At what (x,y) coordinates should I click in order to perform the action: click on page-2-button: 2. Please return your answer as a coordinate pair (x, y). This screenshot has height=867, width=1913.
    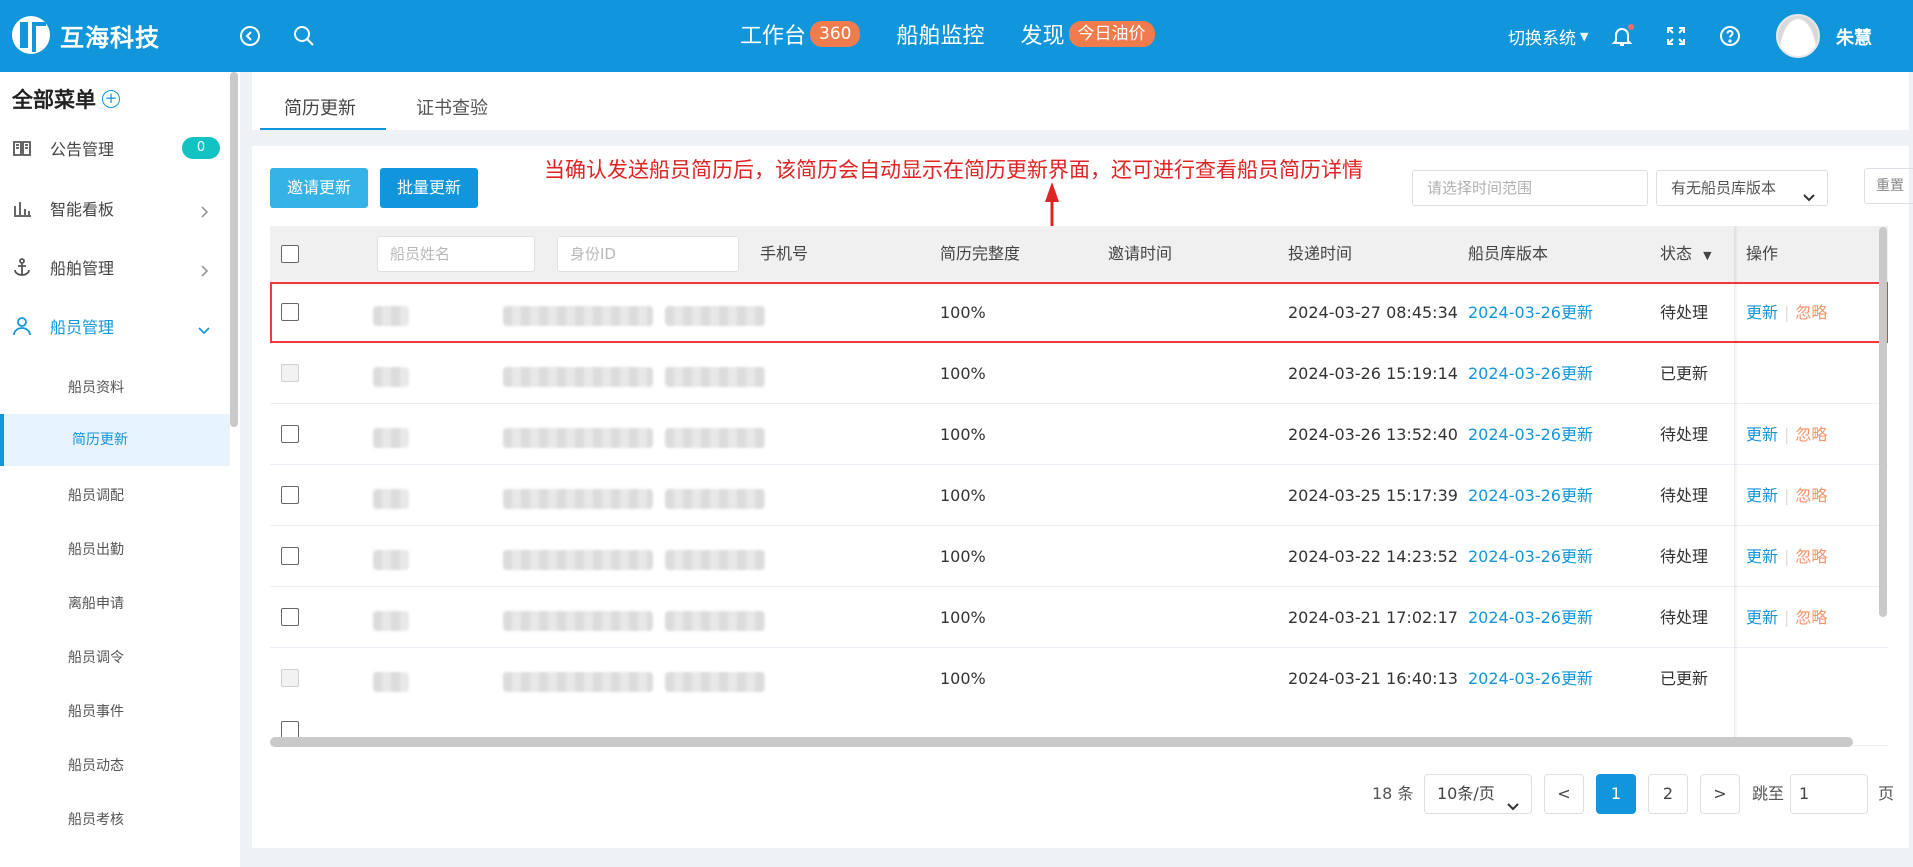
    Looking at the image, I should click on (1668, 794).